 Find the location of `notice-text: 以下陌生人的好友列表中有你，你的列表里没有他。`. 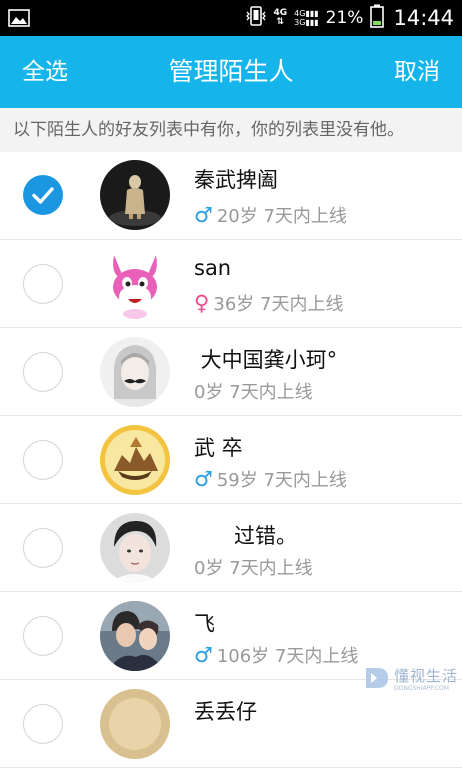

notice-text: 以下陌生人的好友列表中有你，你的列表里没有他。 is located at coordinates (231, 130).